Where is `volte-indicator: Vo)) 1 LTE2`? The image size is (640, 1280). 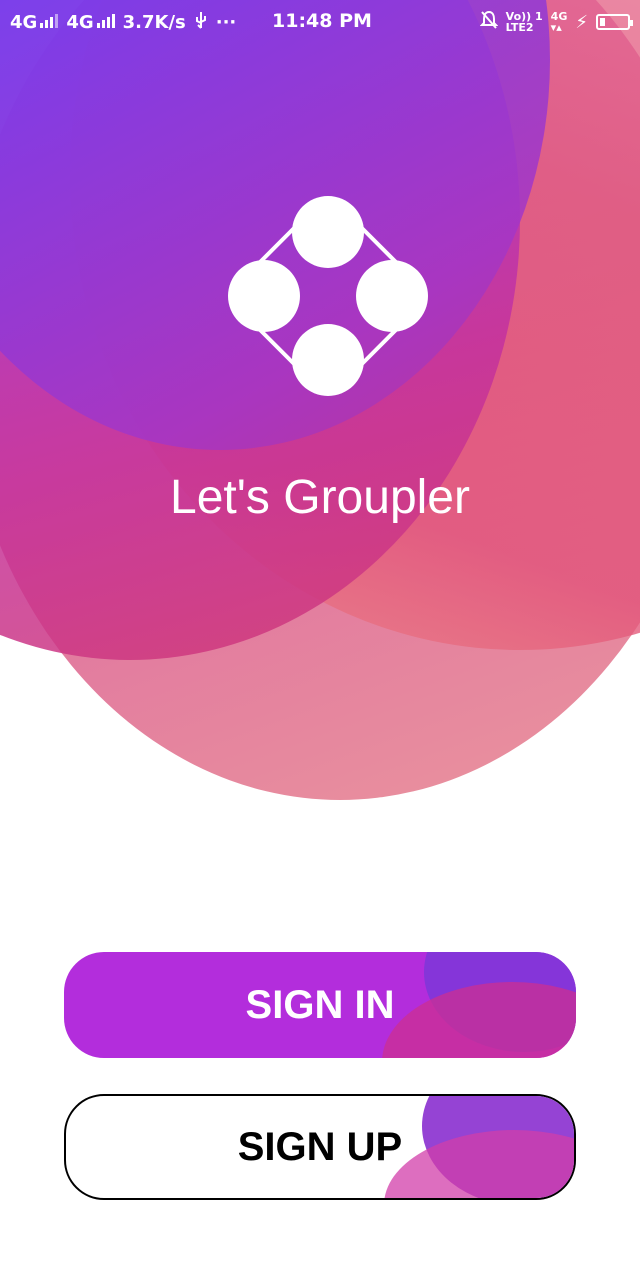 volte-indicator: Vo)) 1 LTE2 is located at coordinates (524, 22).